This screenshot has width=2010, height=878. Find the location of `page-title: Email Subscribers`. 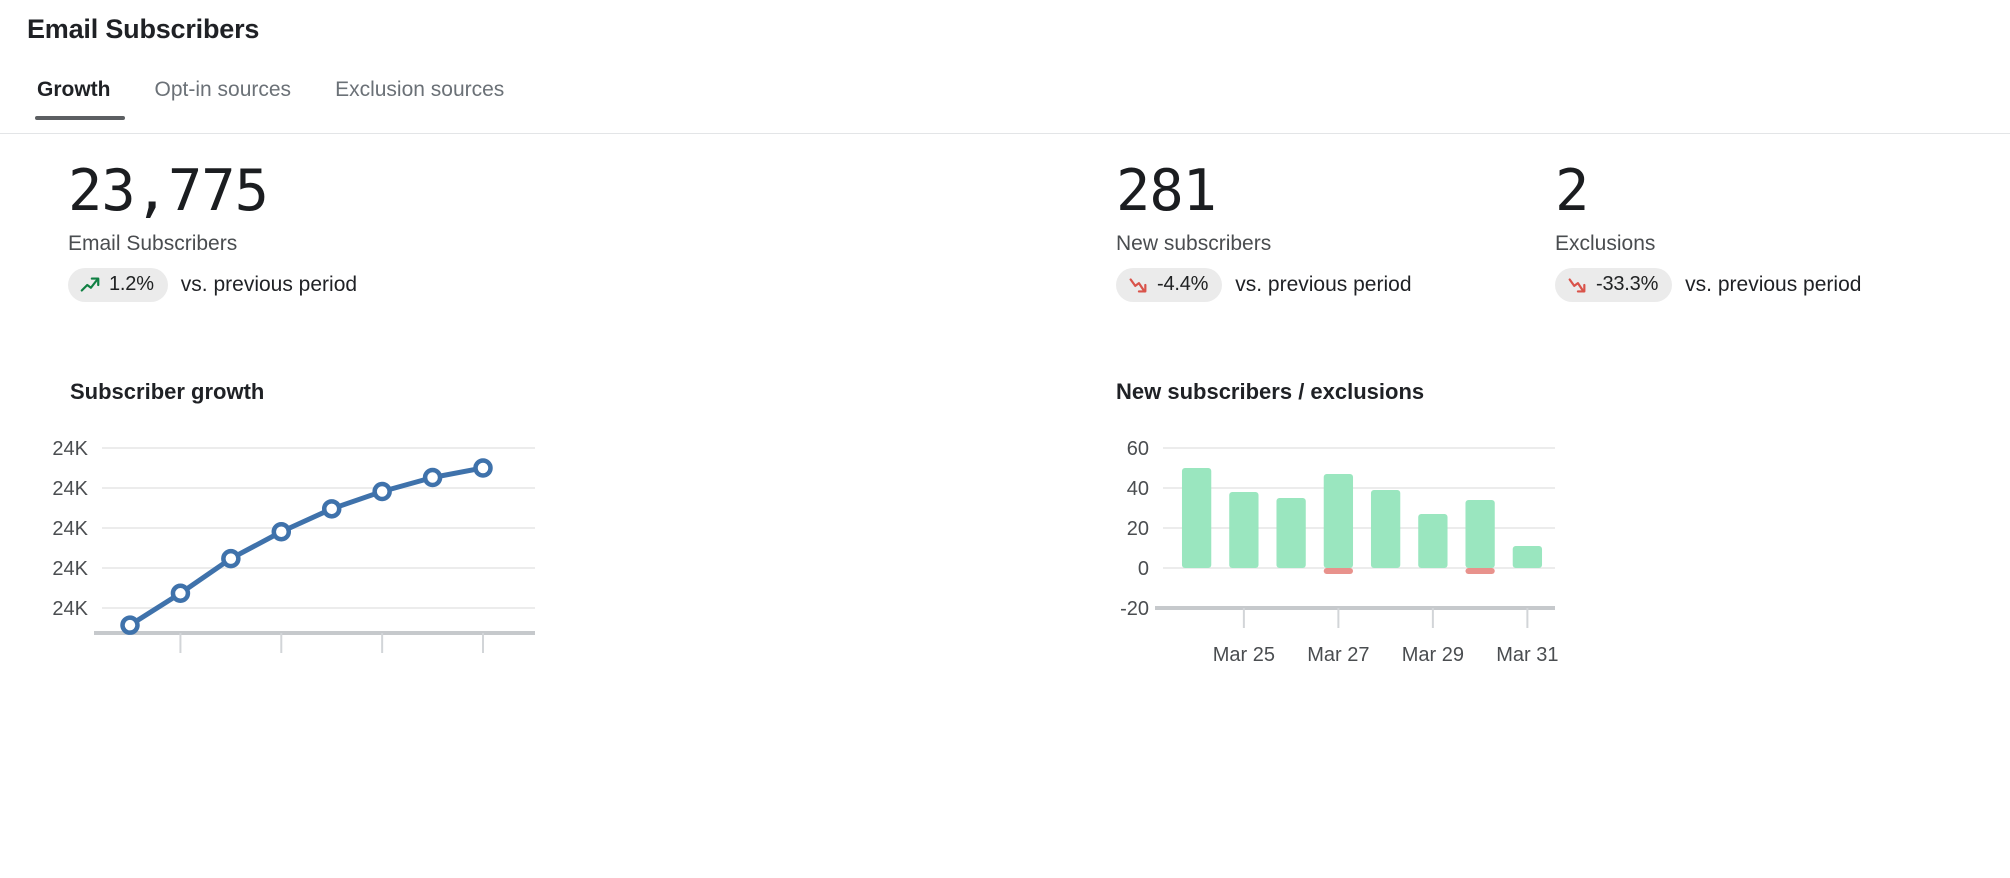

page-title: Email Subscribers is located at coordinates (143, 29).